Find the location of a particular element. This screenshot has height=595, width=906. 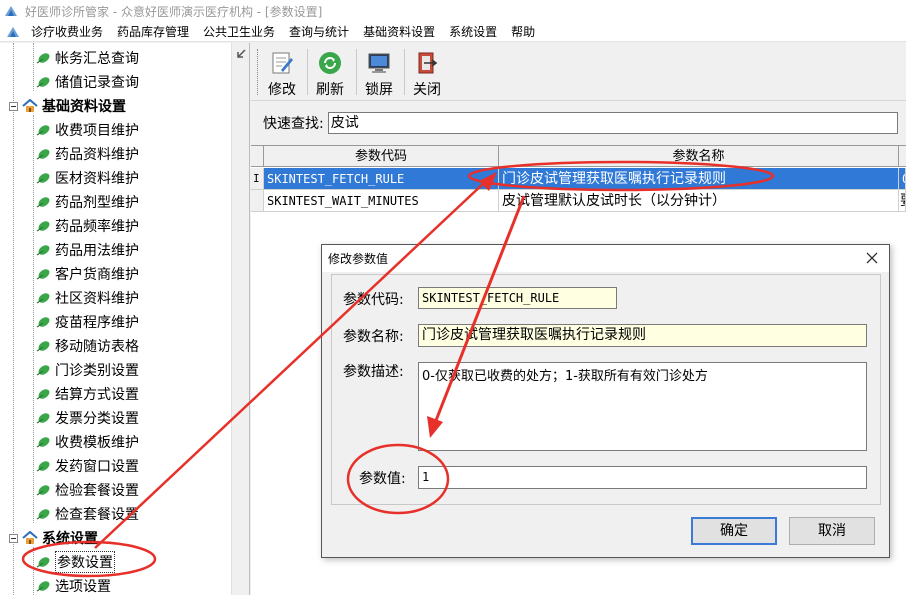

collapse-panel-arrow-icon is located at coordinates (241, 54).